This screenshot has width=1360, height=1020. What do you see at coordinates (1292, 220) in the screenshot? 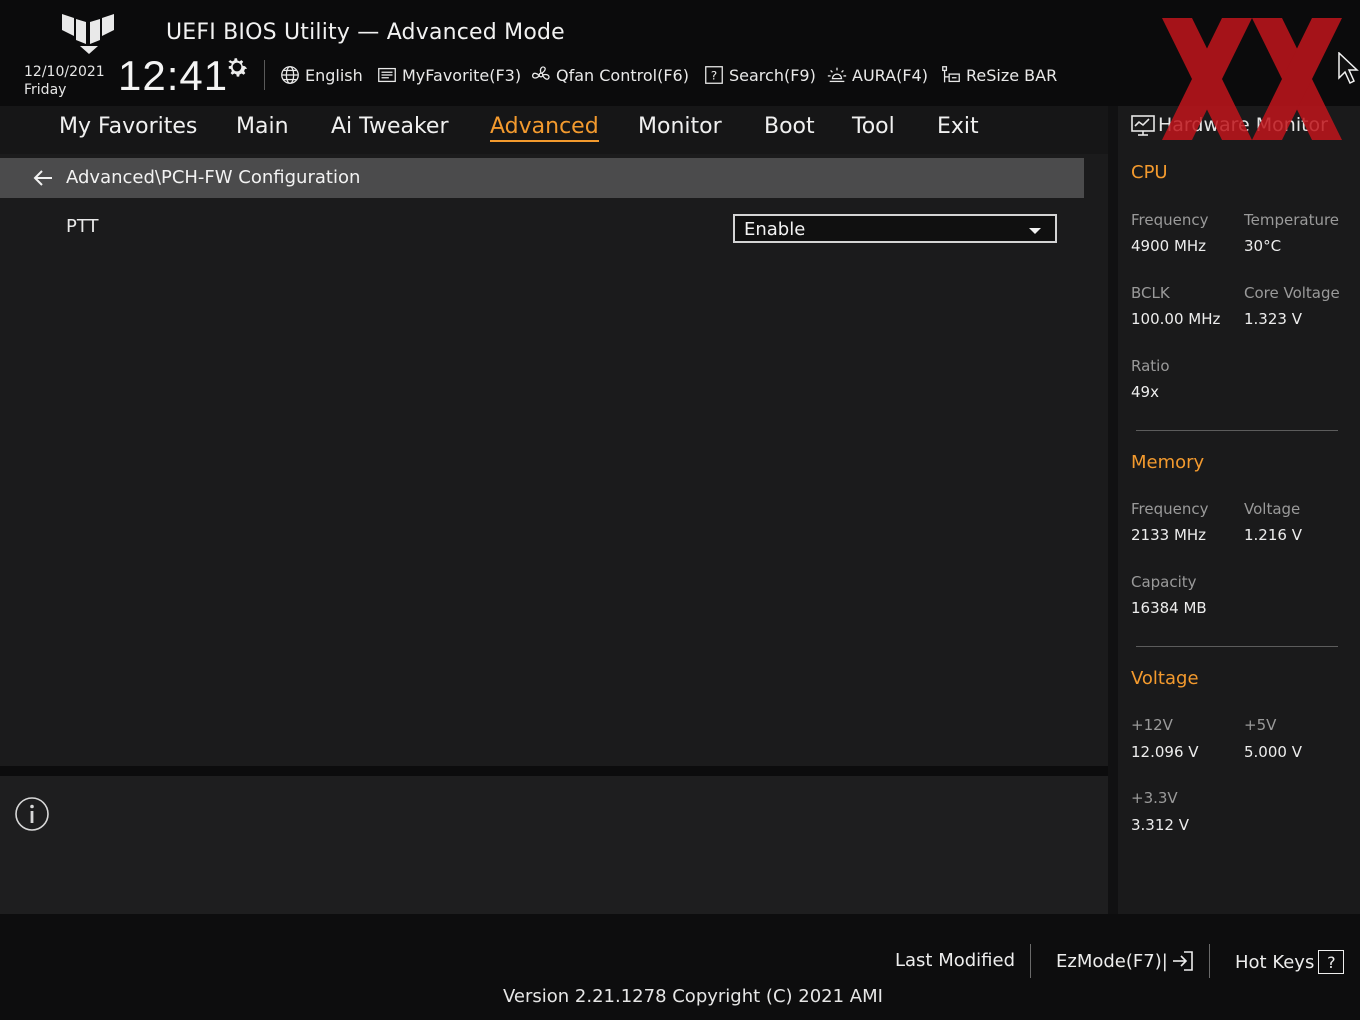
I see `cpu-temperature-label: Temperature` at bounding box center [1292, 220].